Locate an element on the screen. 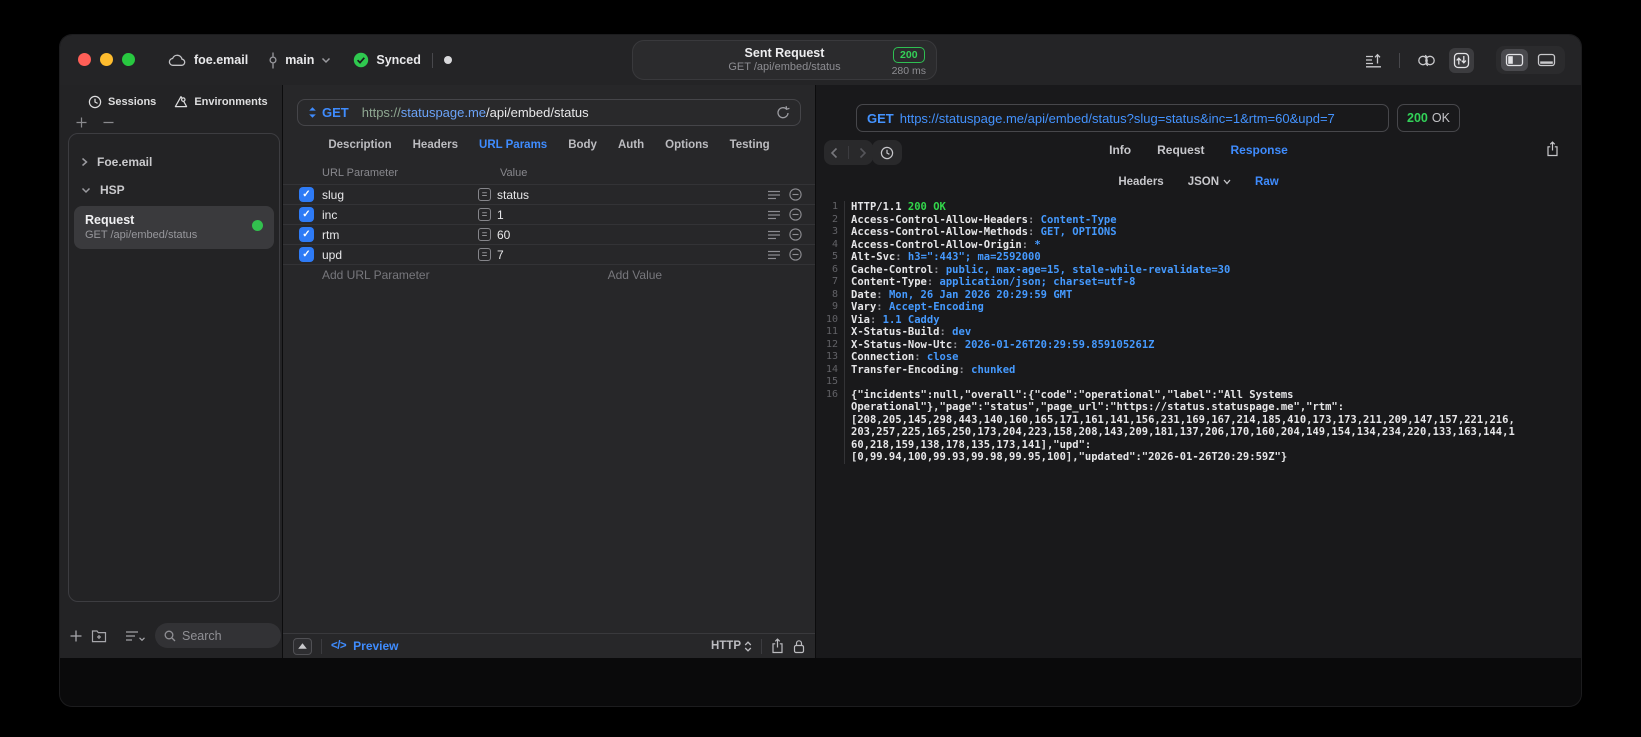 The width and height of the screenshot is (1641, 737). group-label: Foe.email is located at coordinates (125, 162).